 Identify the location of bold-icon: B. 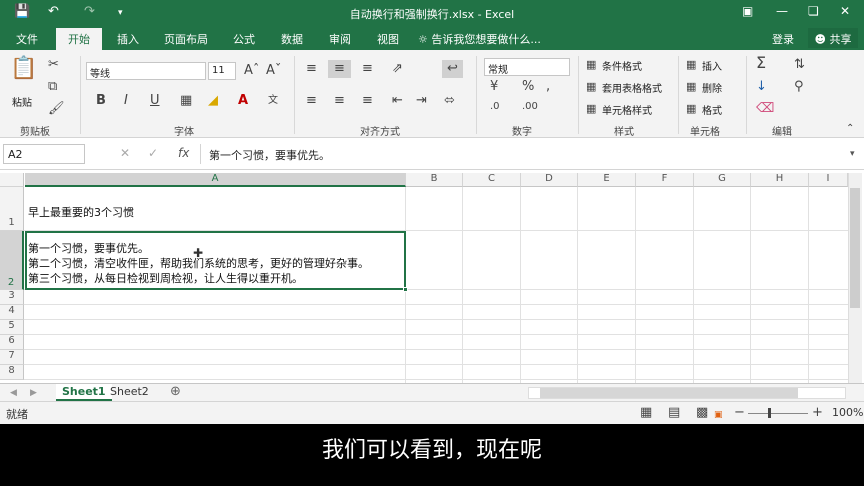
(101, 101).